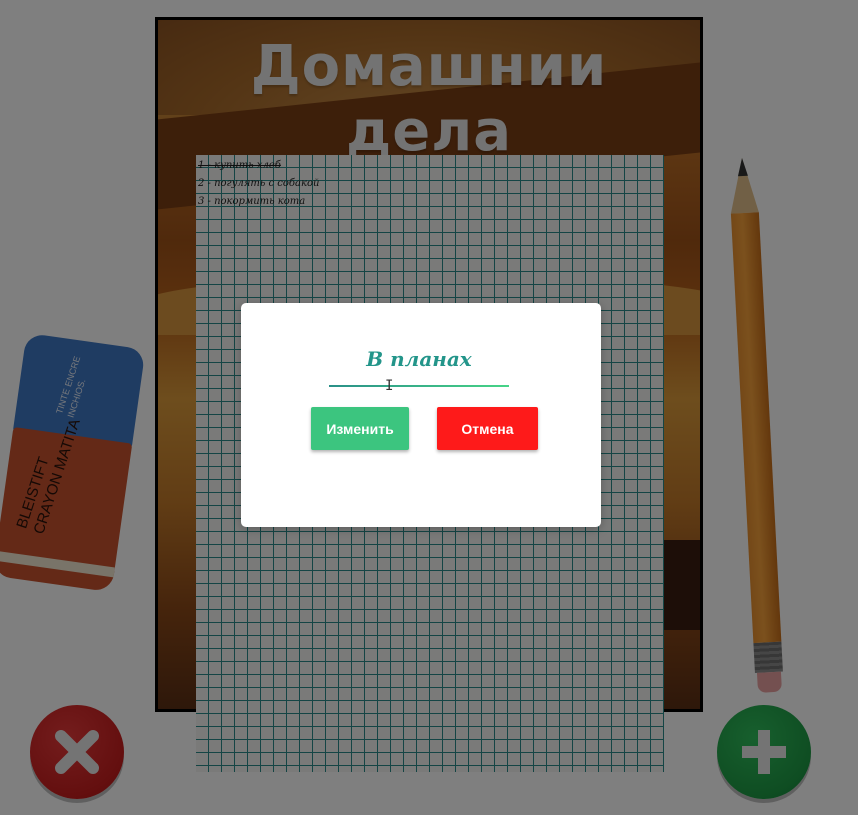 Image resolution: width=858 pixels, height=815 pixels. I want to click on cancel-button: Отмена, so click(487, 428).